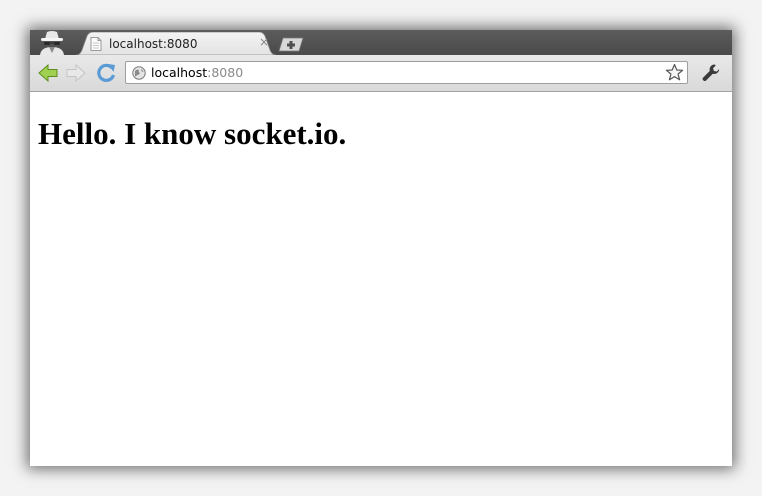 Image resolution: width=762 pixels, height=496 pixels. I want to click on forward-button, so click(76, 73).